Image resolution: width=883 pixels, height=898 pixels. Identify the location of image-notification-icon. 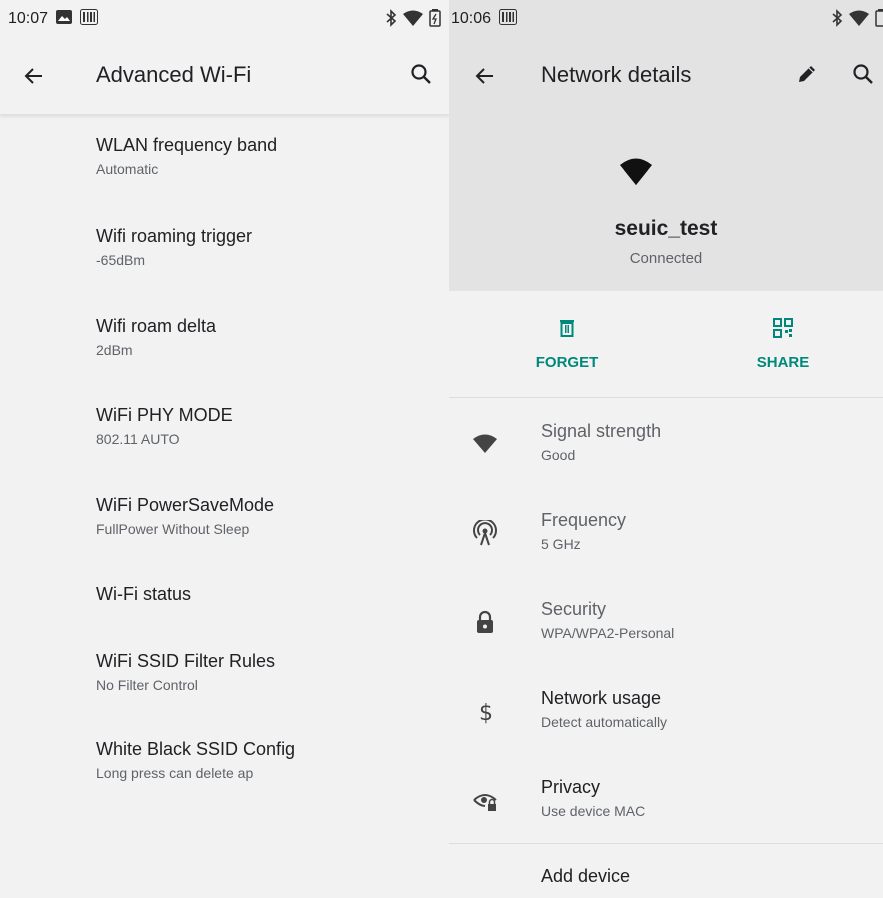
(64, 19).